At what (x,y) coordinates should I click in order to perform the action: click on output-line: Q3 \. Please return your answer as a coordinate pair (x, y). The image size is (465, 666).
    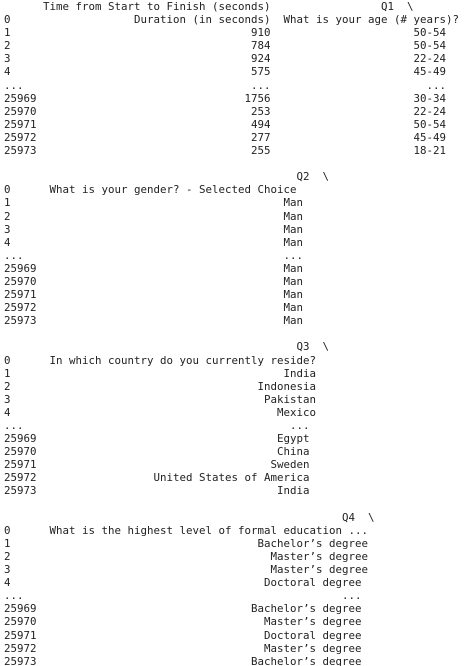
    Looking at the image, I should click on (167, 347).